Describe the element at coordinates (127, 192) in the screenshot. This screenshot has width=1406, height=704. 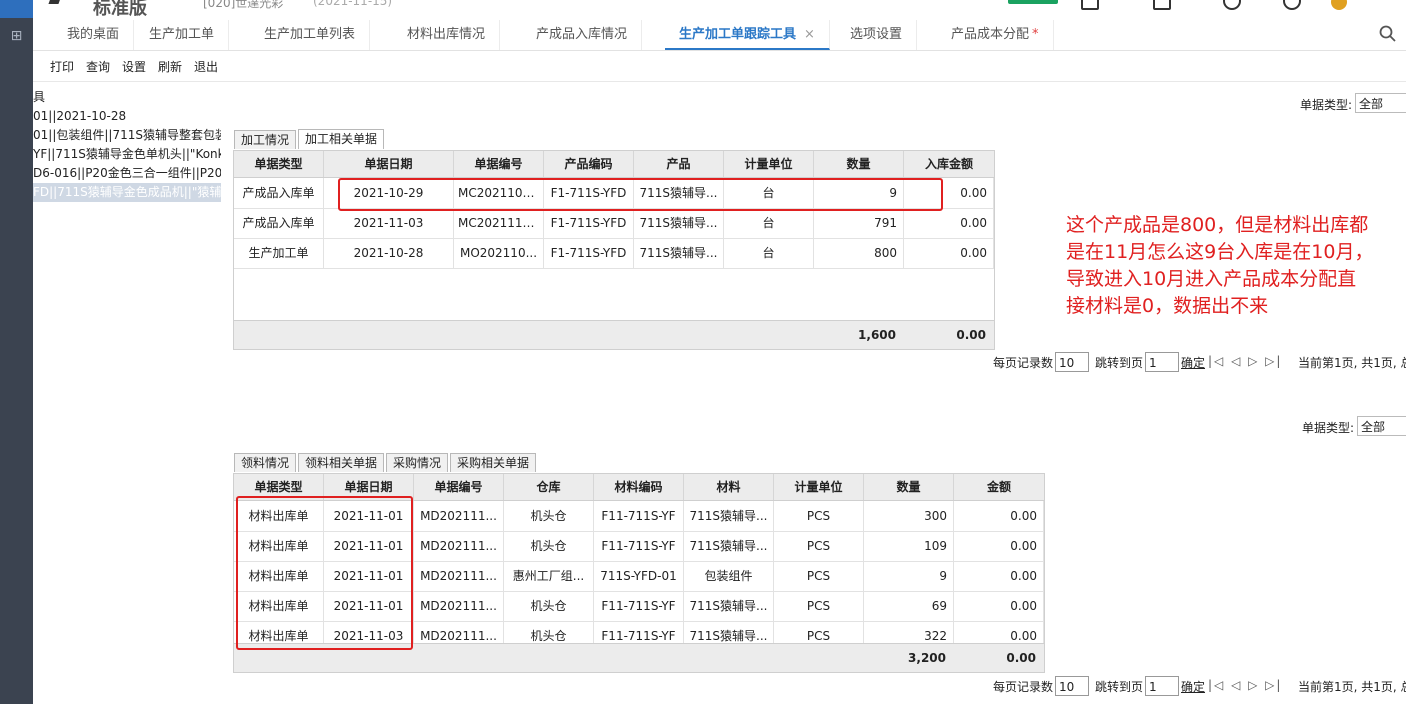
I see `tree-node-selected: FD||711S猿辅导金色成品机||"猿辅导` at that location.